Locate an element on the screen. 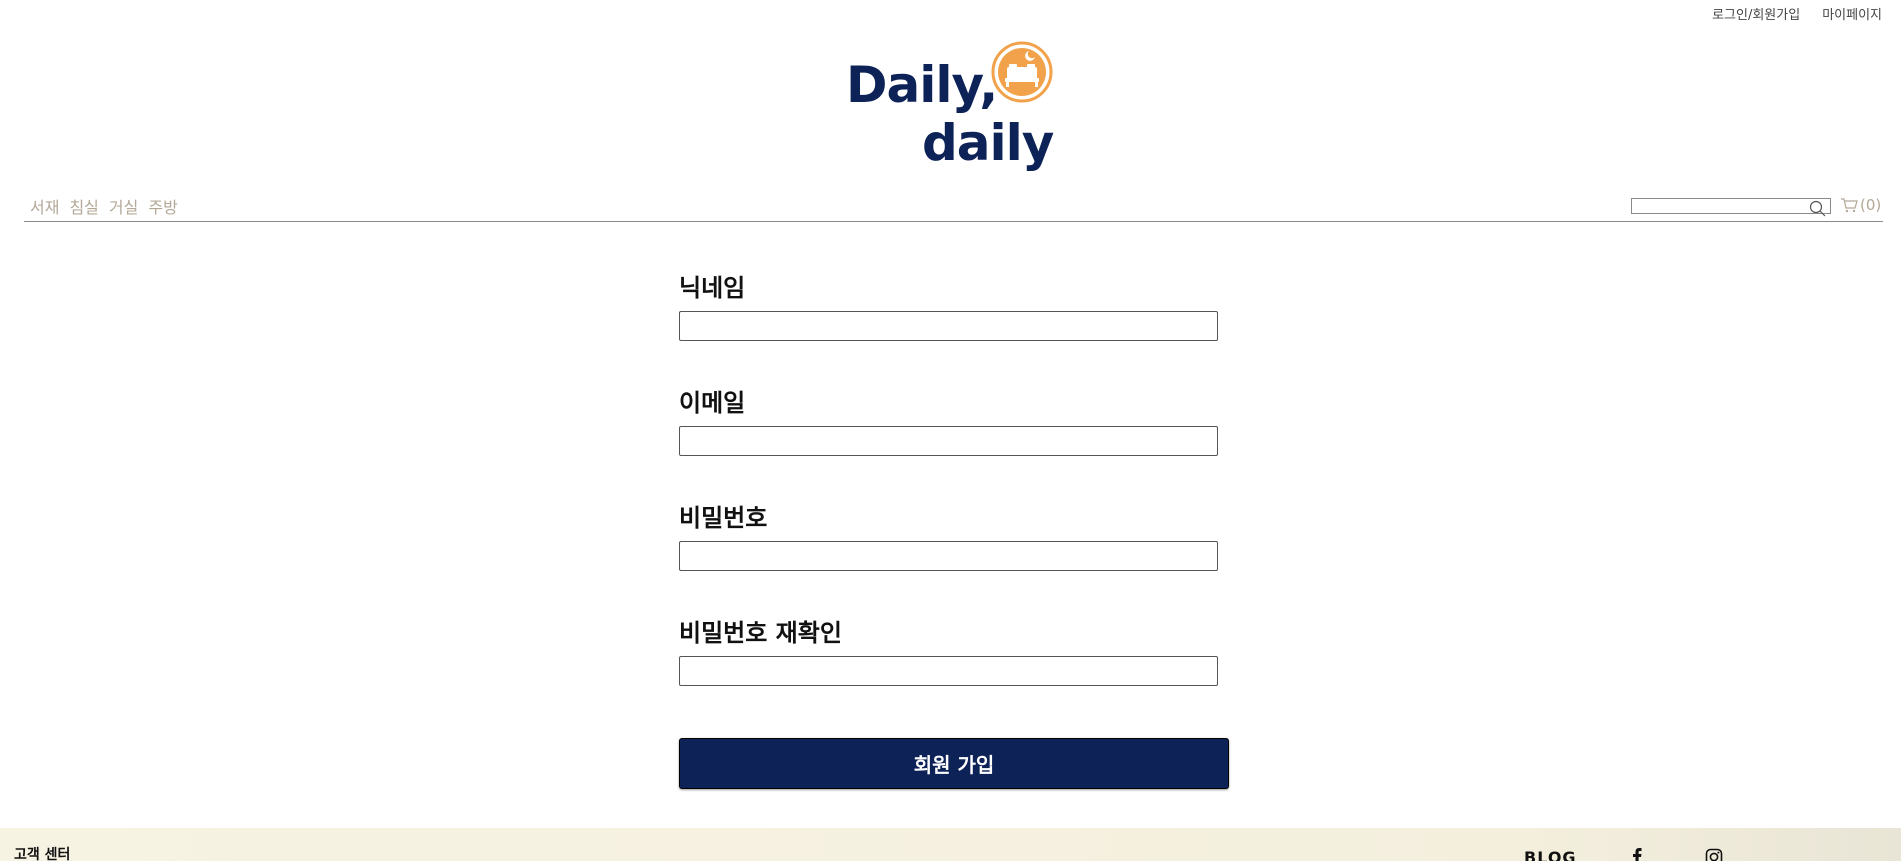 Image resolution: width=1901 pixels, height=861 pixels. cart-button: (0) is located at coordinates (1860, 205).